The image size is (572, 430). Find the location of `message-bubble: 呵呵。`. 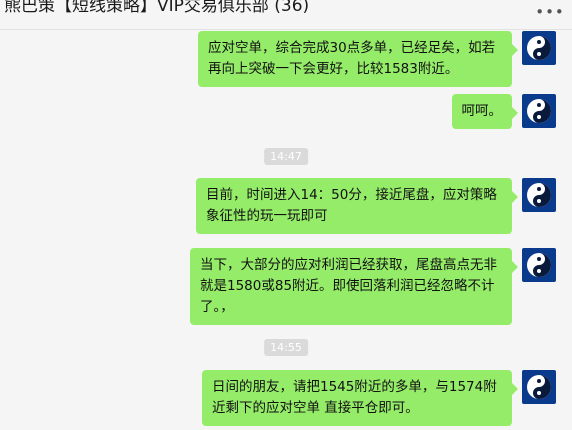

message-bubble: 呵呵。 is located at coordinates (484, 111).